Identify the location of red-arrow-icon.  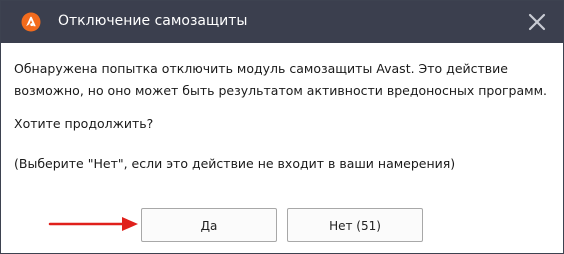
(93, 224).